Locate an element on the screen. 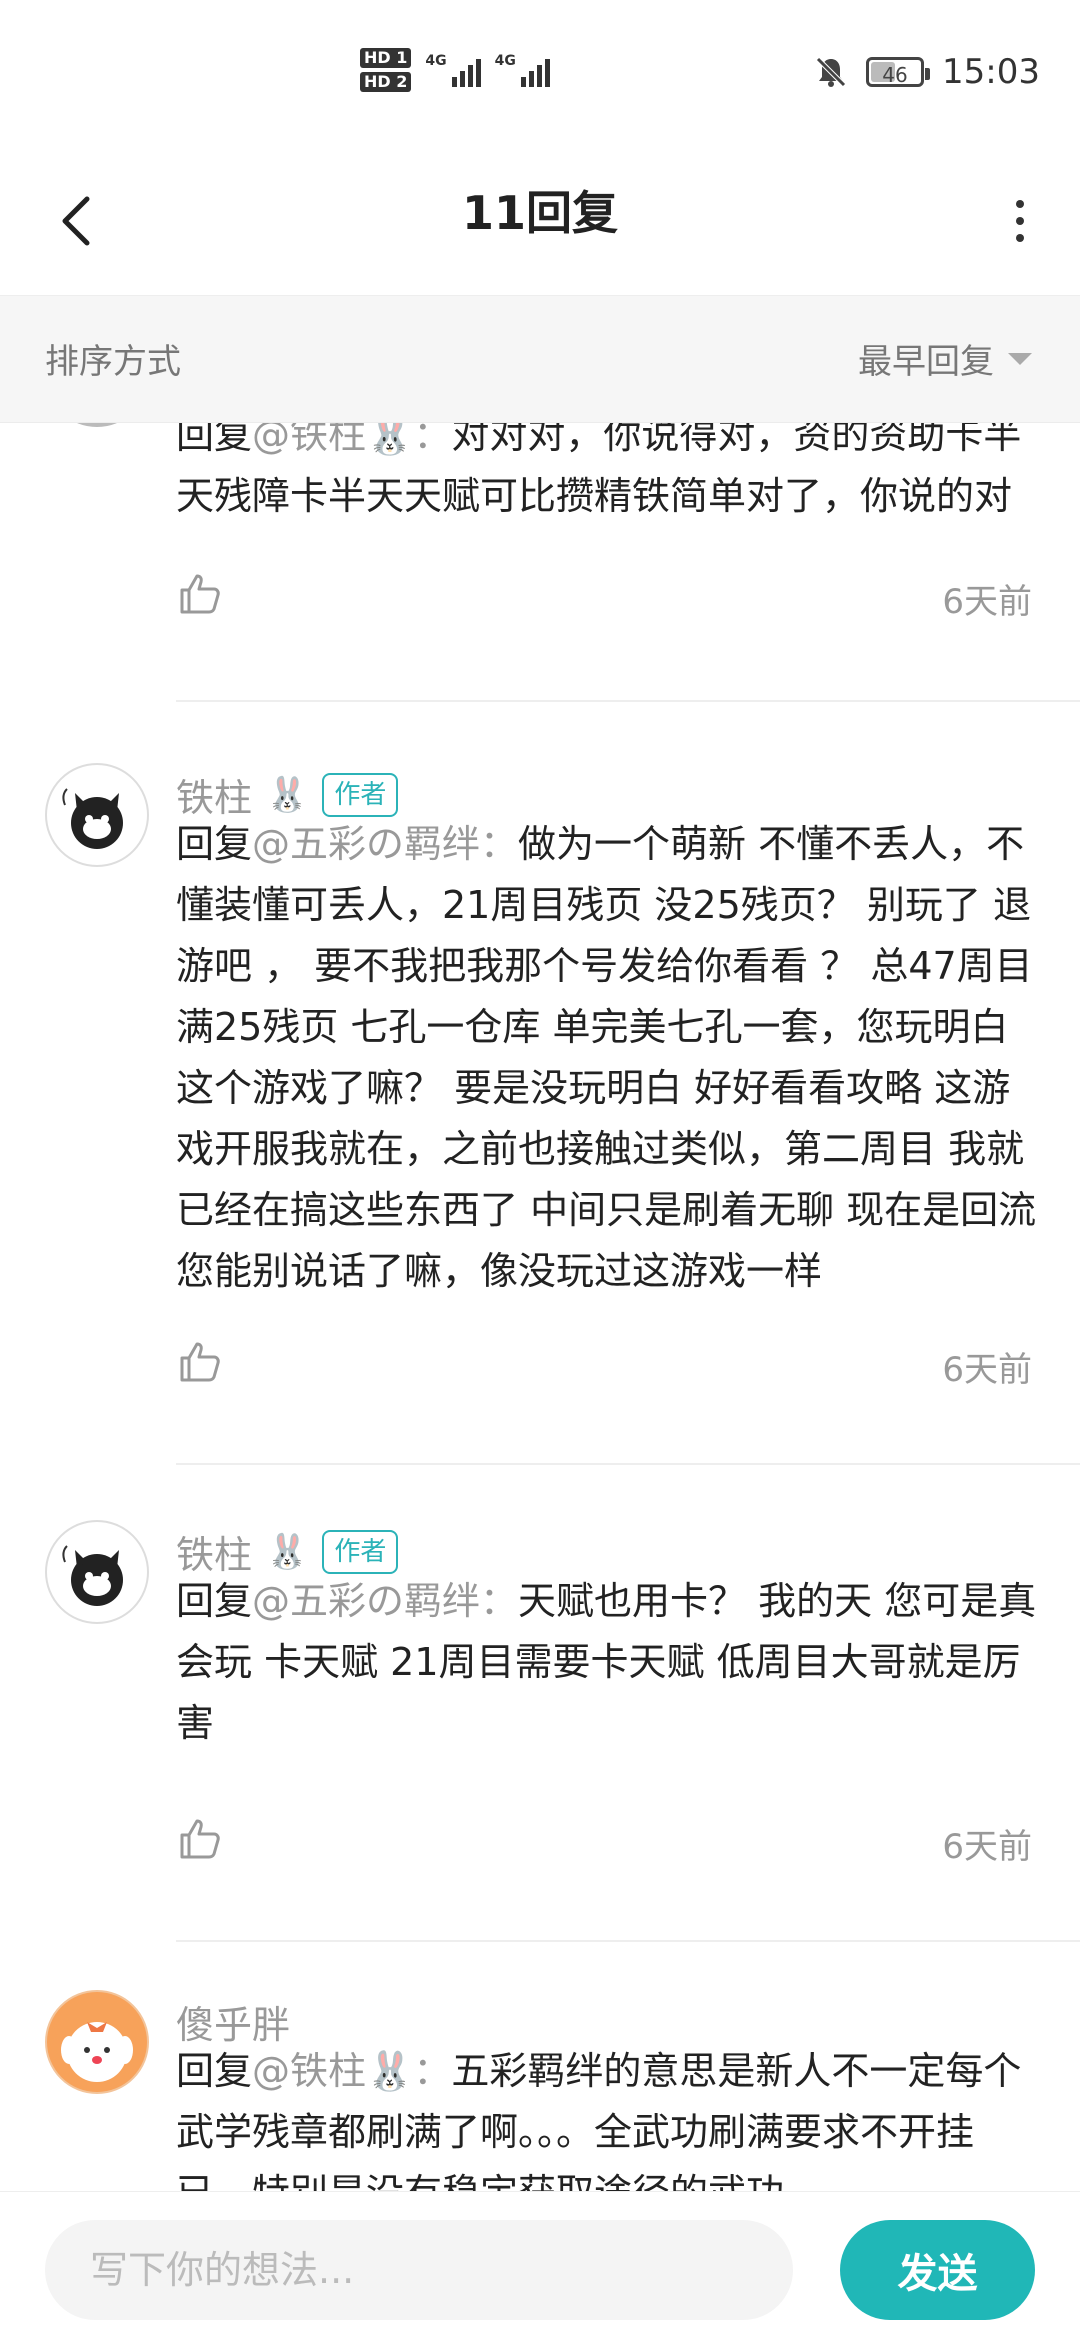 The width and height of the screenshot is (1080, 2341). send-button: 发送 is located at coordinates (937, 2270).